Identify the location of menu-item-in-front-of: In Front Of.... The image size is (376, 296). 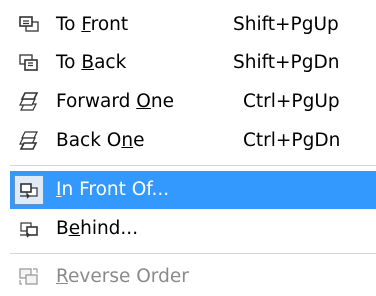
(193, 190).